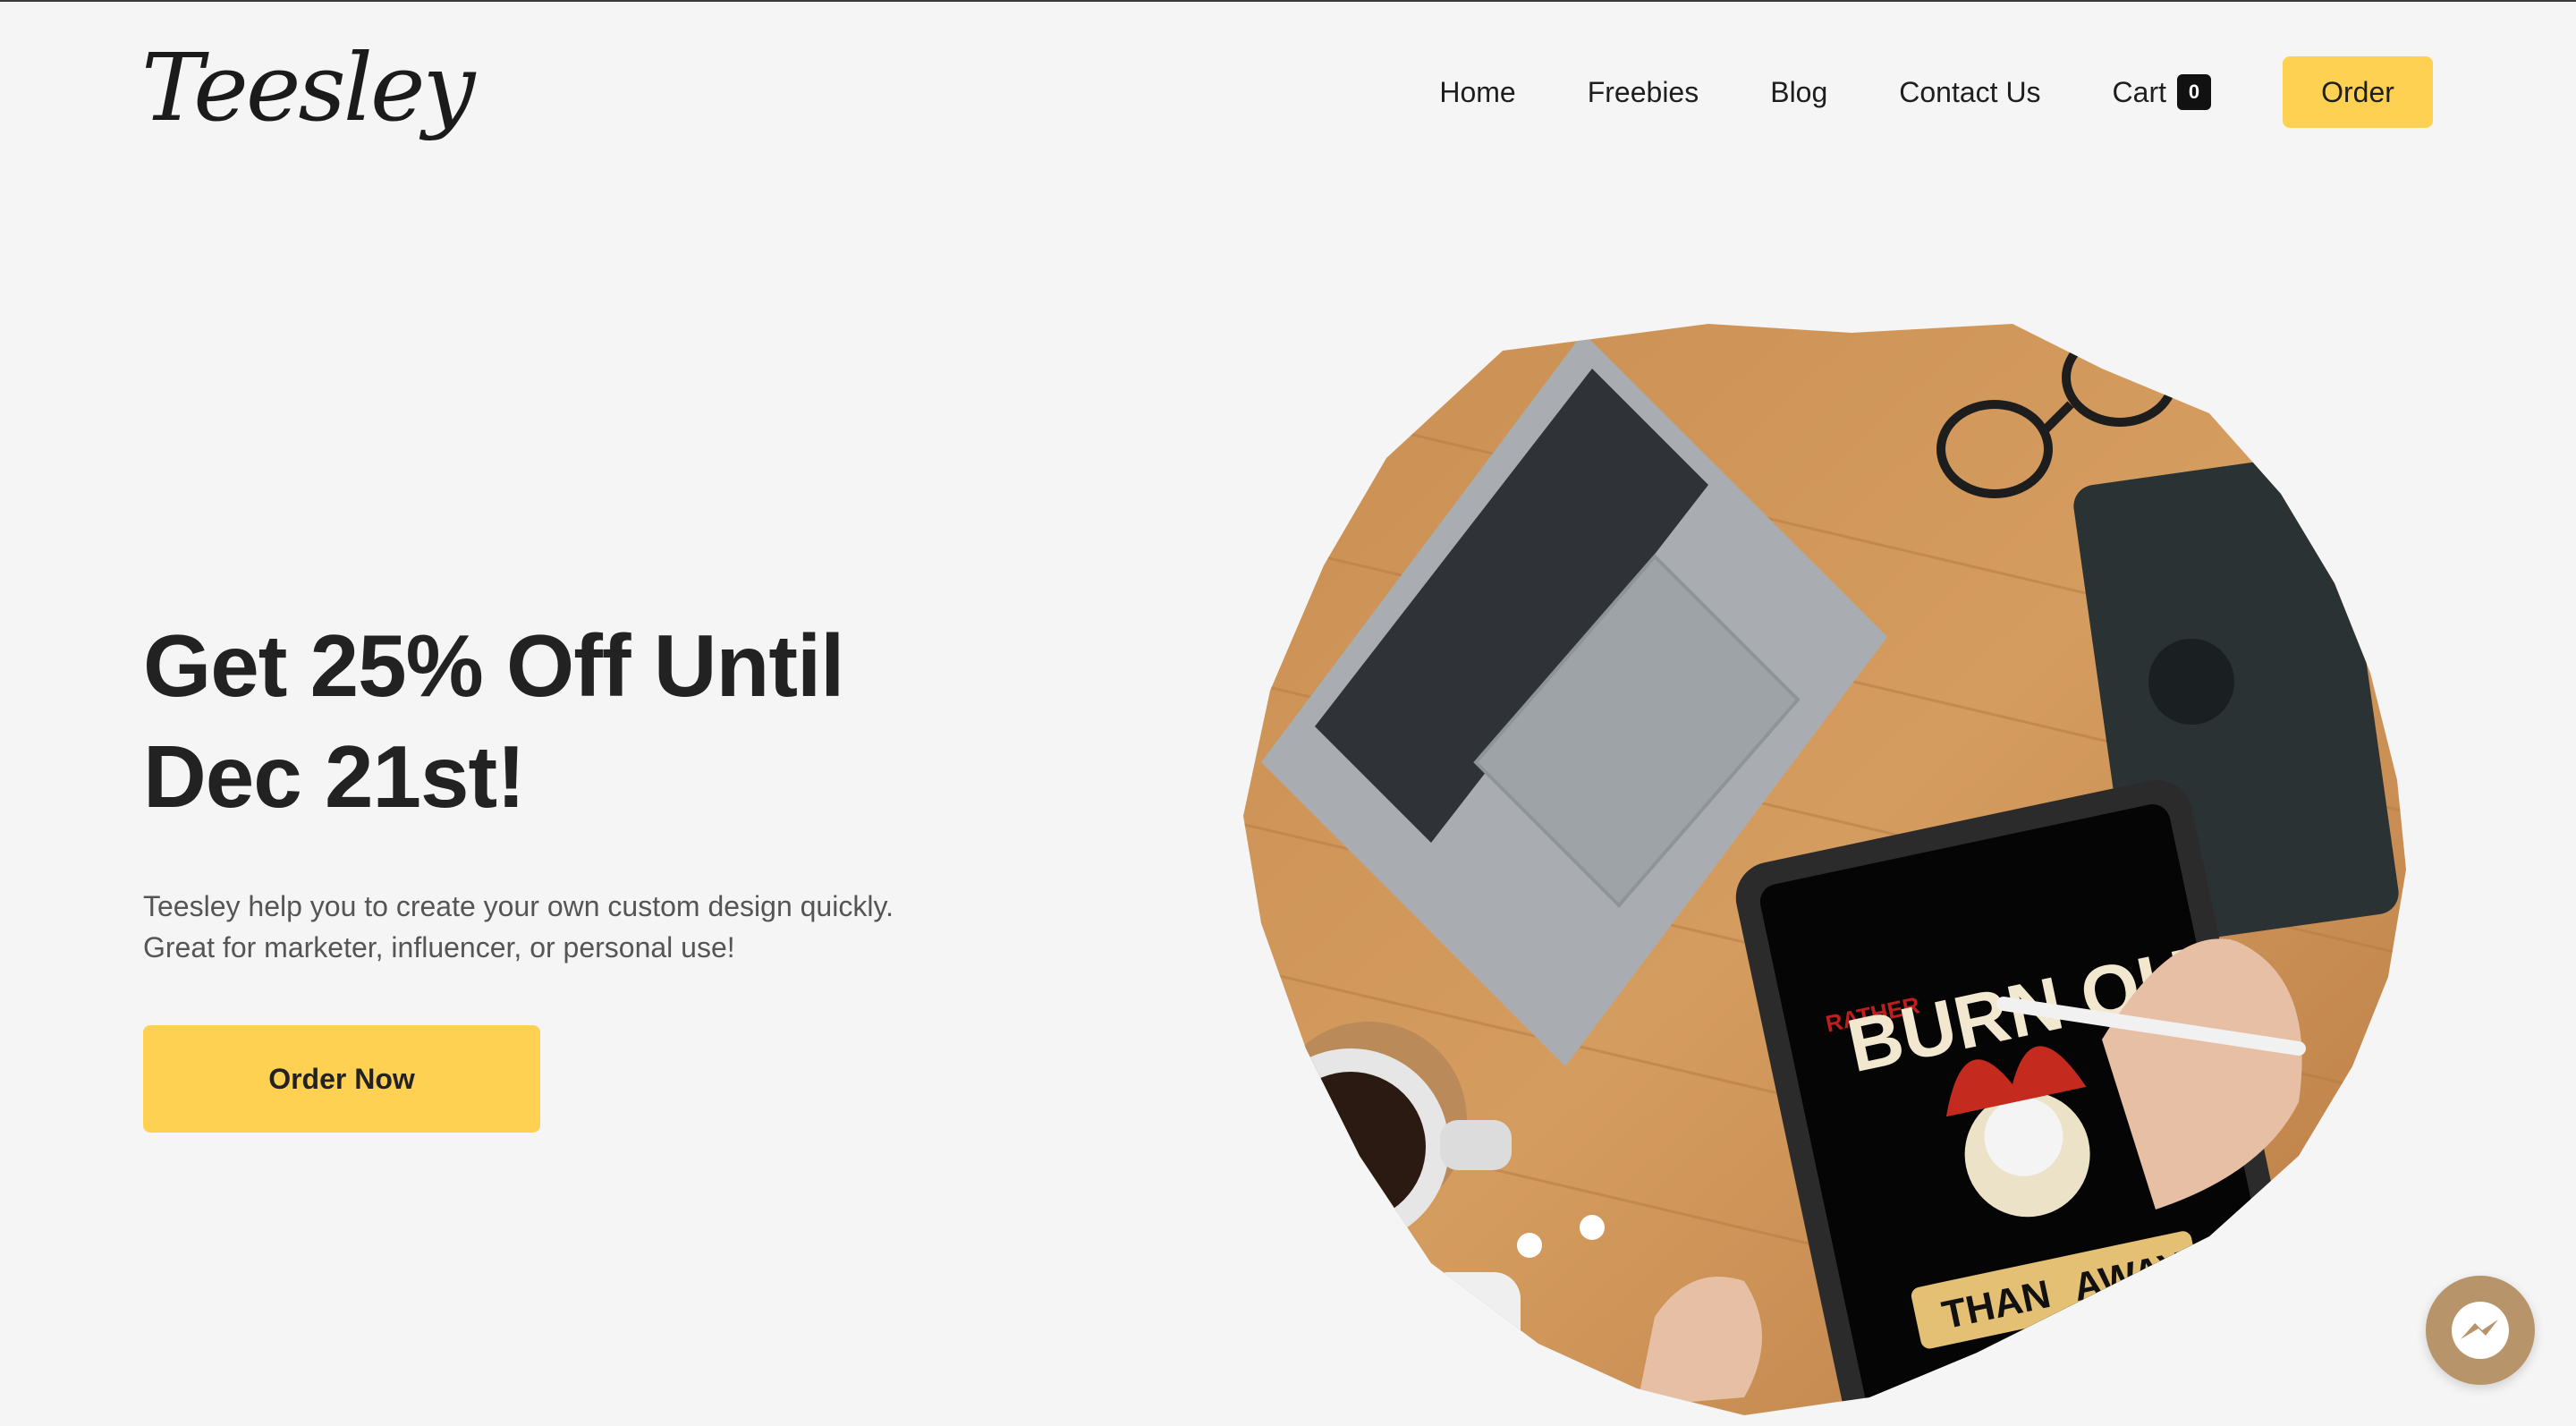  What do you see at coordinates (308, 88) in the screenshot?
I see `brand-logo: Teesley` at bounding box center [308, 88].